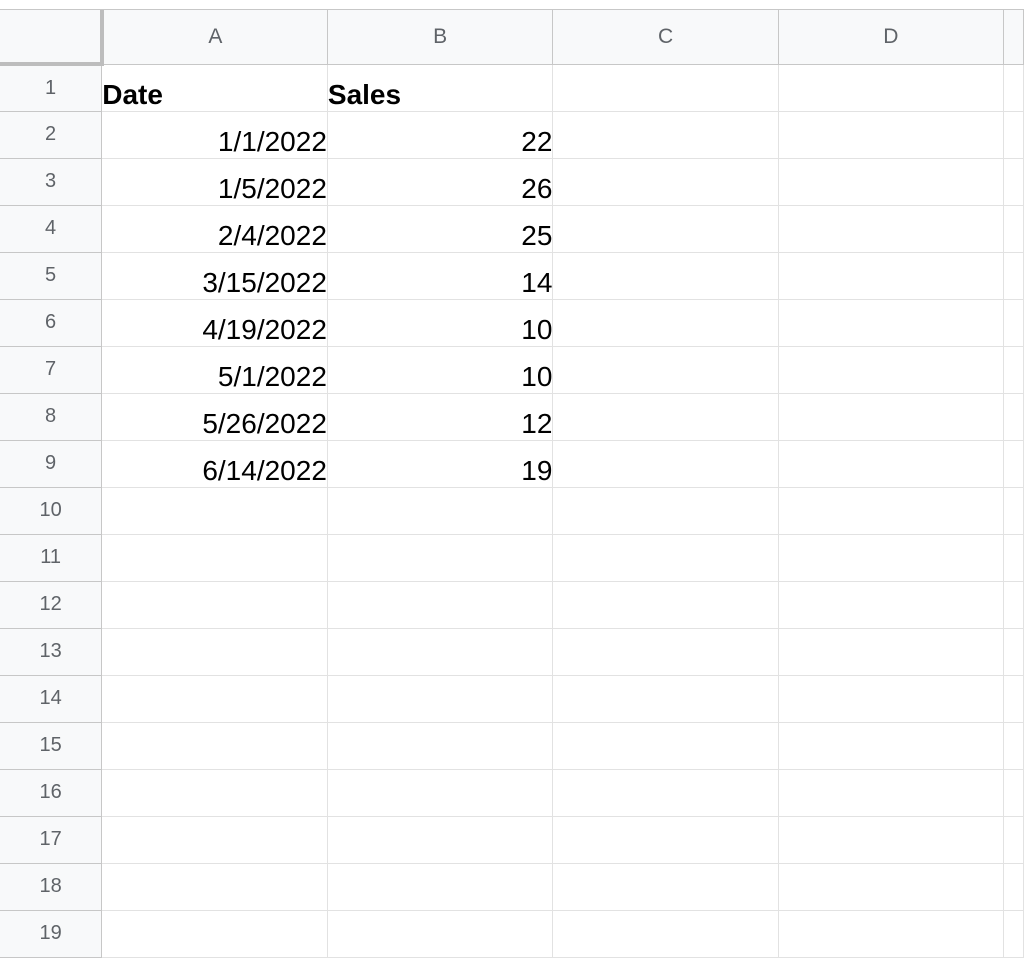  I want to click on row-header: 8, so click(51, 417).